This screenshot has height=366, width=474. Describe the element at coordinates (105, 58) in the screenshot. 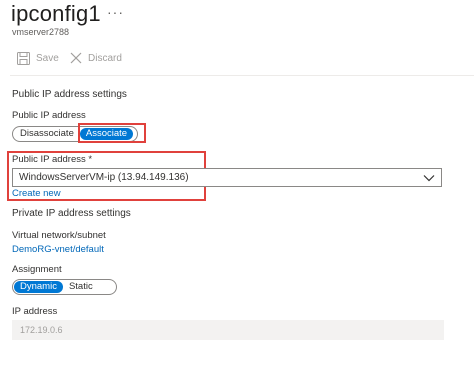

I see `discard-label: Discard` at that location.